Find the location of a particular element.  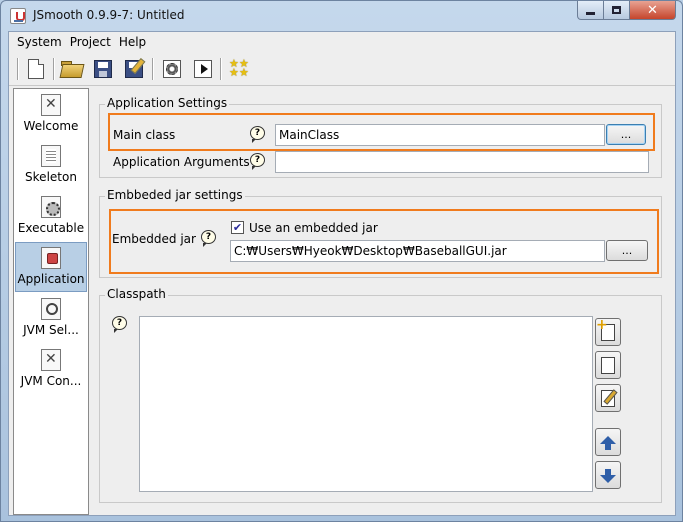

compile-button is located at coordinates (172, 69).